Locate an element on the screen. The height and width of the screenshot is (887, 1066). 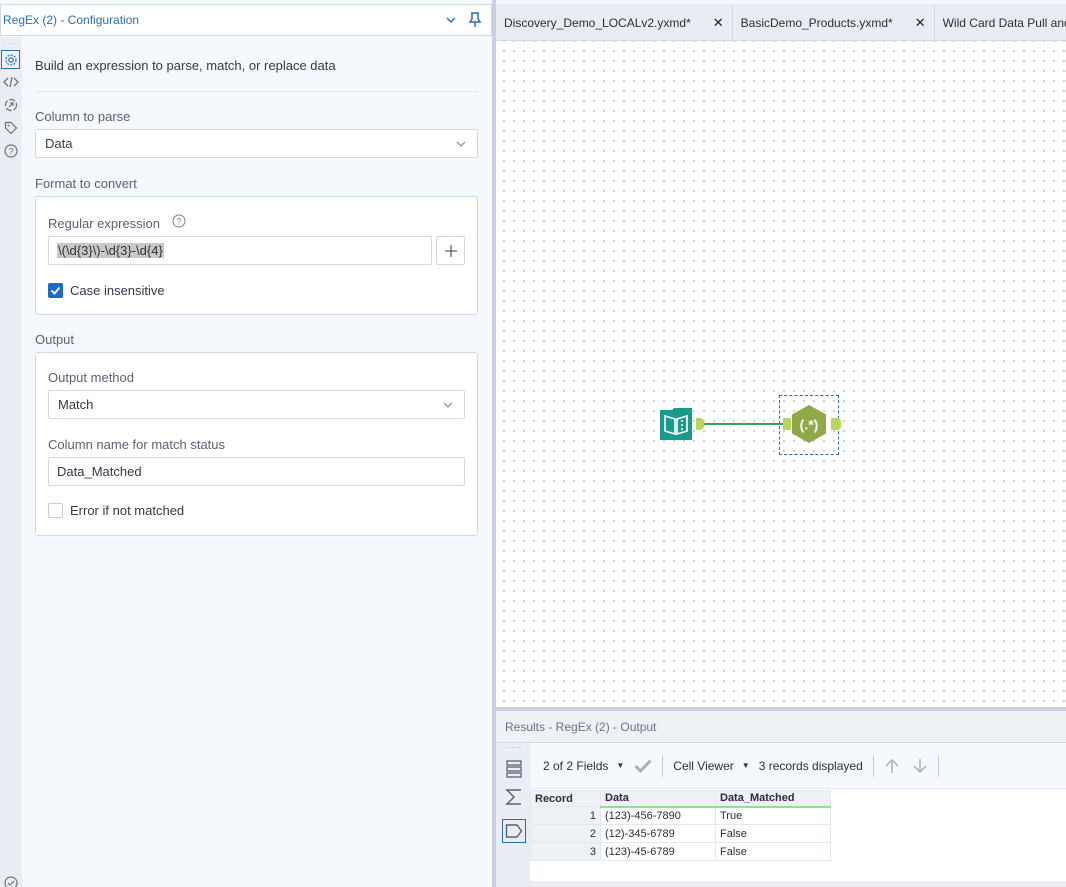
tag-icon is located at coordinates (10, 127).